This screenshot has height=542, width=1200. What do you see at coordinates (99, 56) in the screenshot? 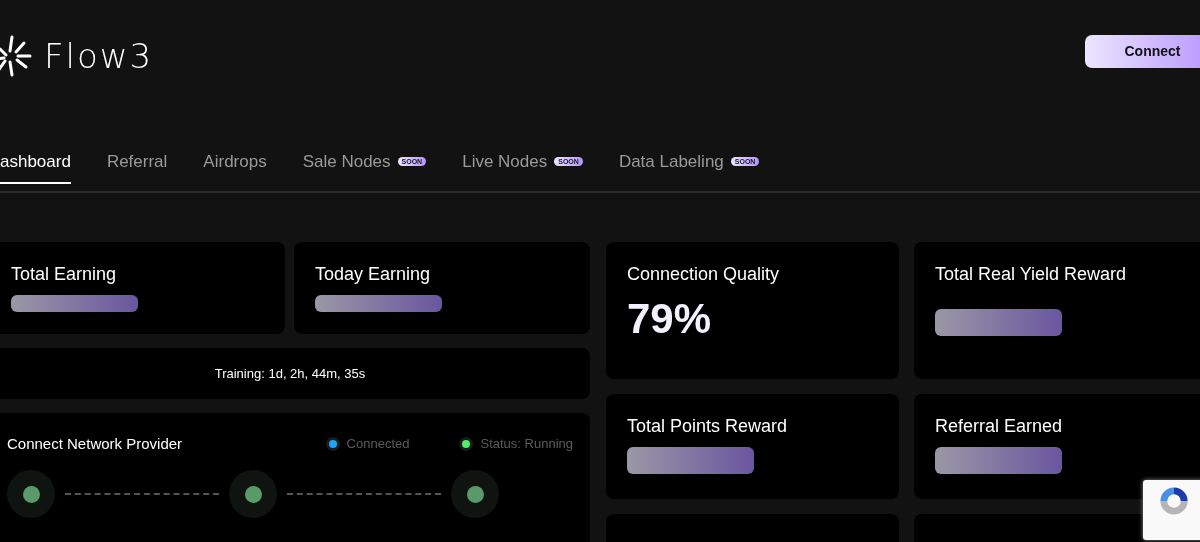
I see `logo-wordmark: Flow3` at bounding box center [99, 56].